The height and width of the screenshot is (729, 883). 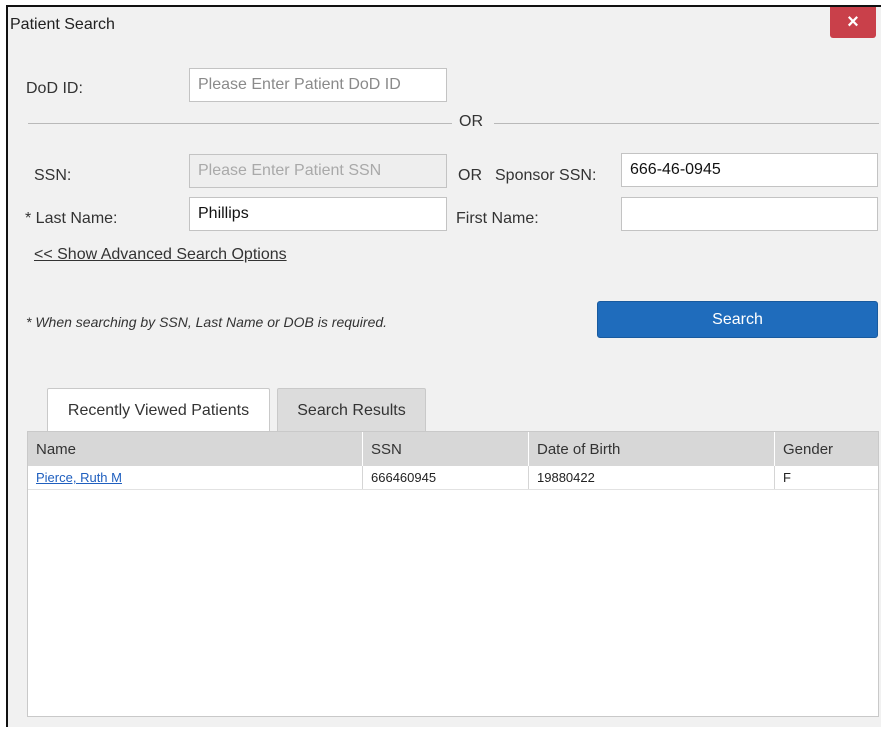 I want to click on dod-id-input, so click(x=318, y=85).